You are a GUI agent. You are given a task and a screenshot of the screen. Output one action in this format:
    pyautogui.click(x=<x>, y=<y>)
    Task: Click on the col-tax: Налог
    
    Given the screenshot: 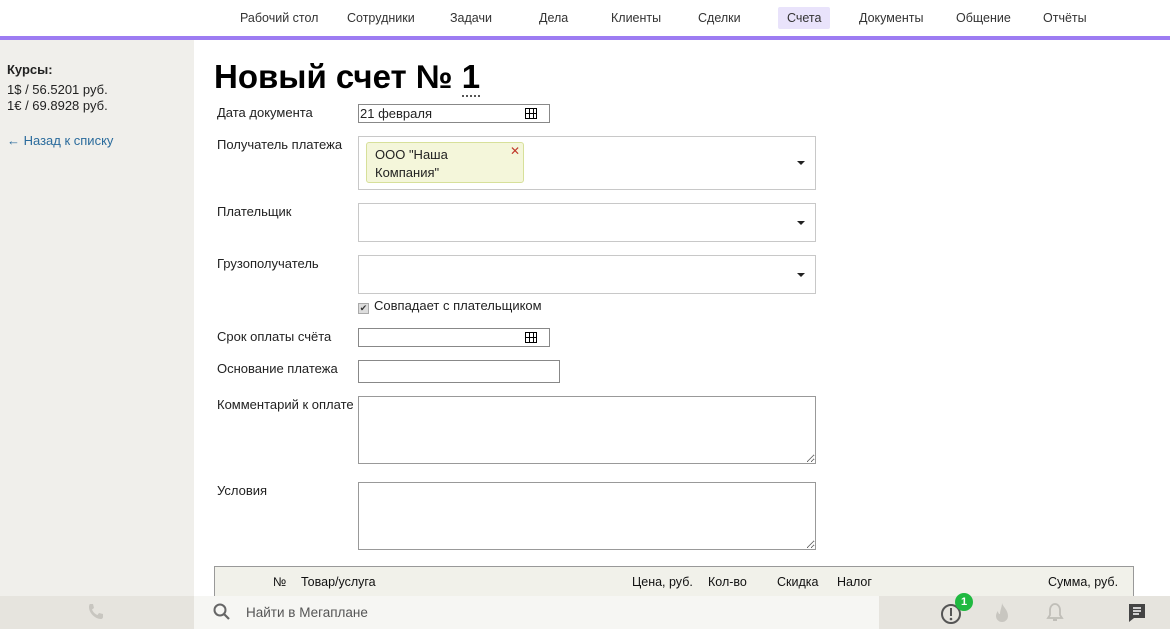 What is the action you would take?
    pyautogui.click(x=854, y=582)
    